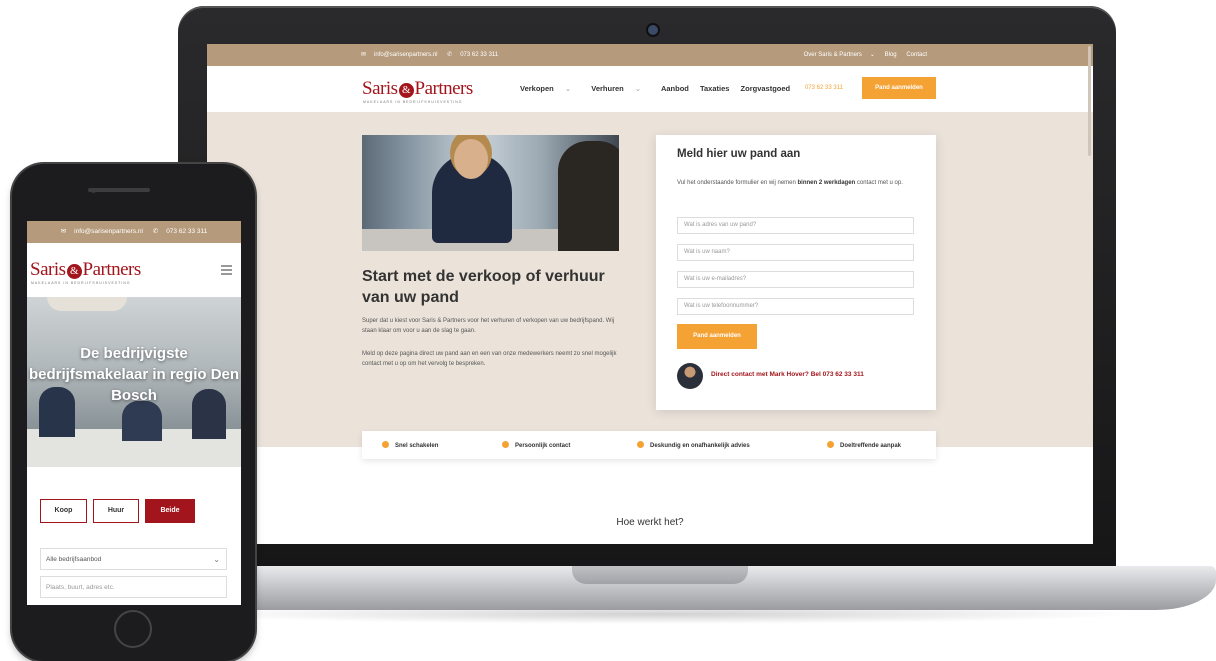 The height and width of the screenshot is (661, 1216). What do you see at coordinates (864, 445) in the screenshot?
I see `feature-item: Doeltreffende aanpak` at bounding box center [864, 445].